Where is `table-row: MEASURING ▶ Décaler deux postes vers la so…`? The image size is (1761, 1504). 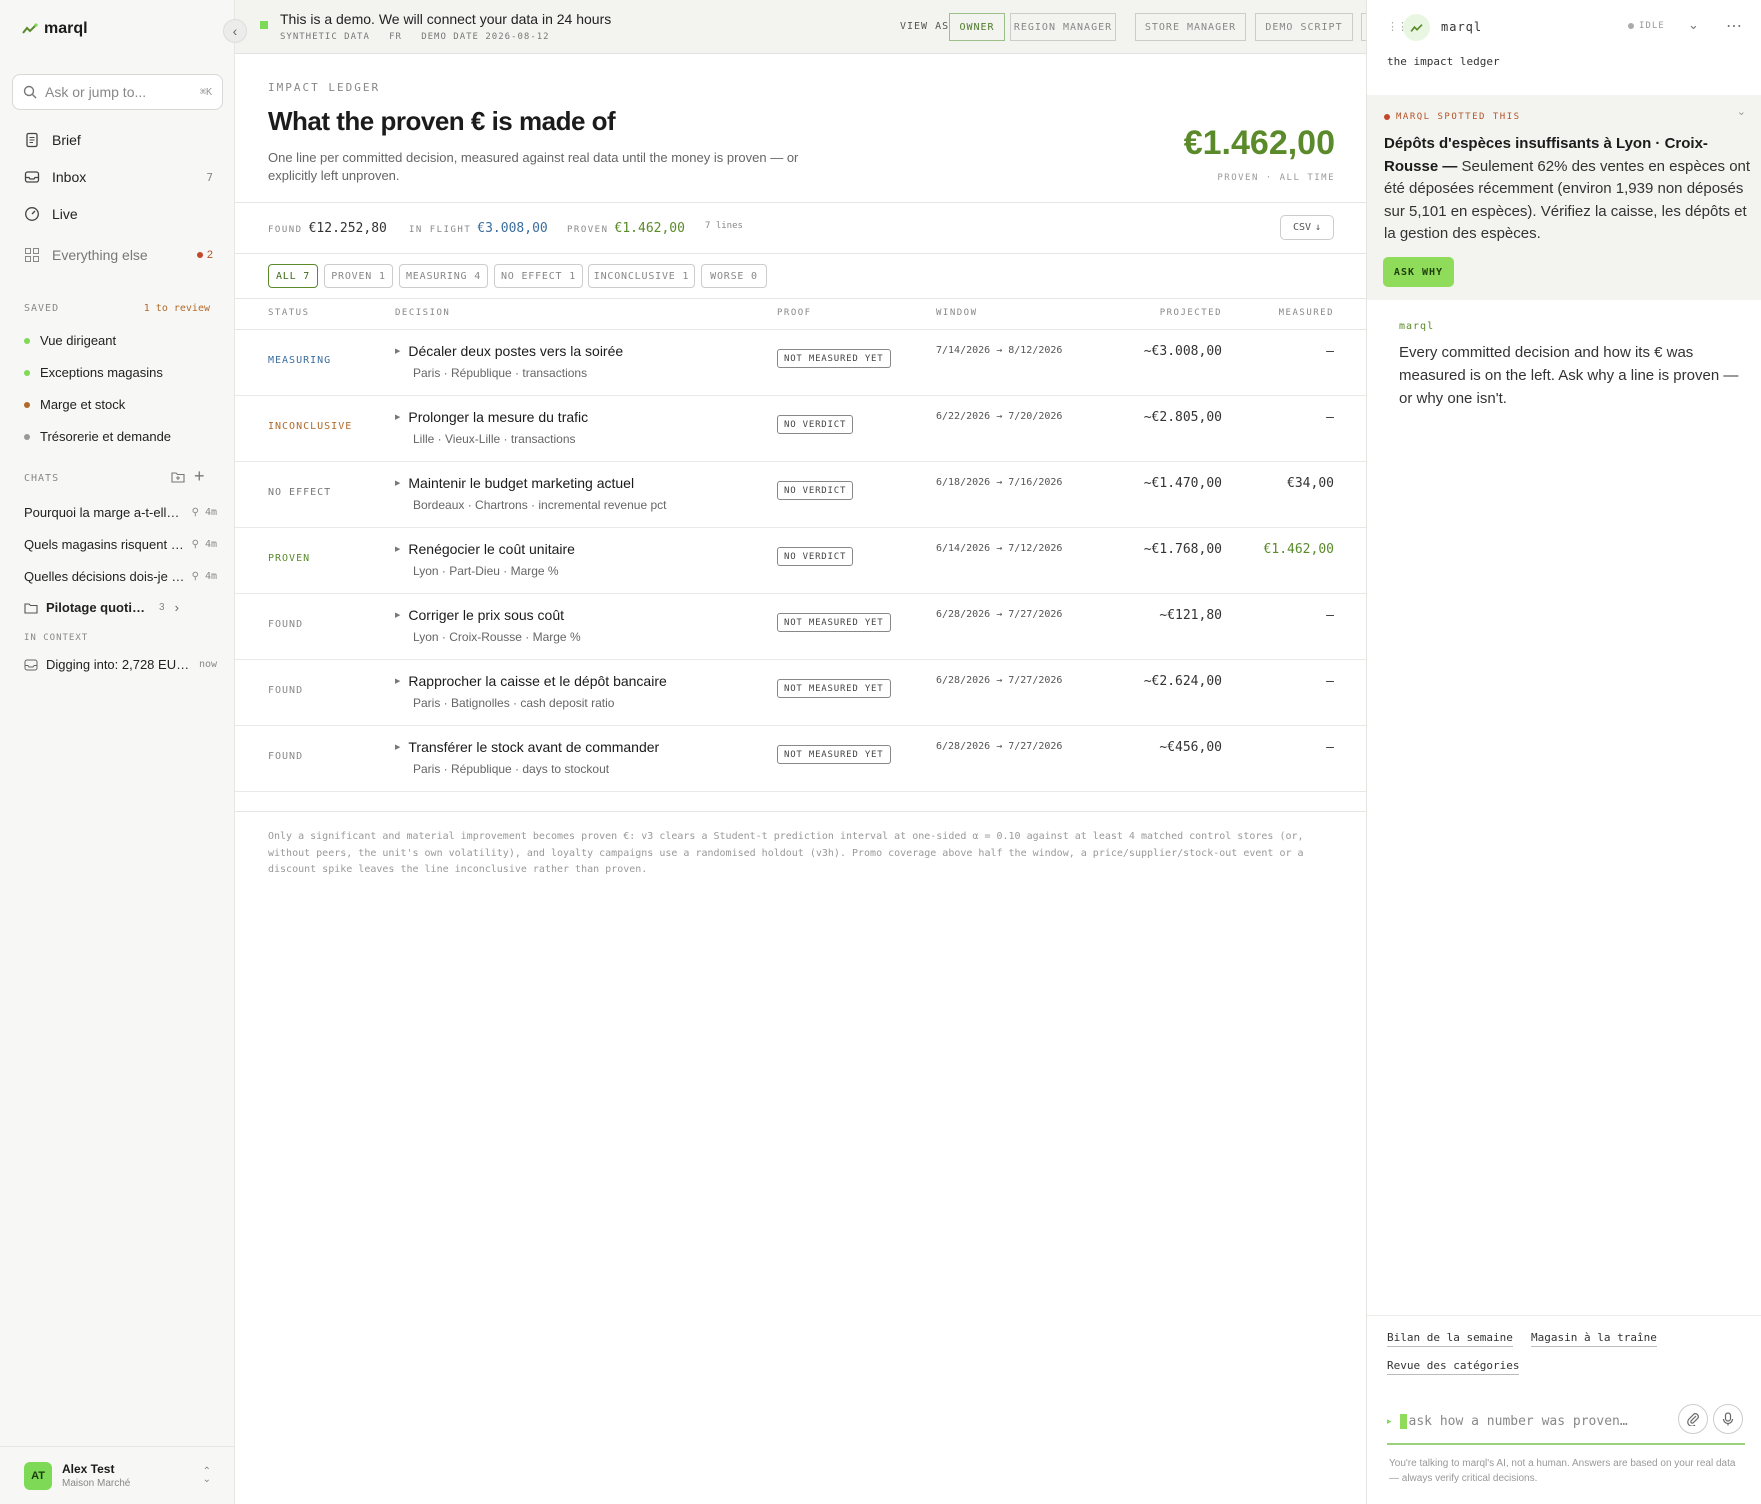 table-row: MEASURING ▶ Décaler deux postes vers la so… is located at coordinates (800, 363).